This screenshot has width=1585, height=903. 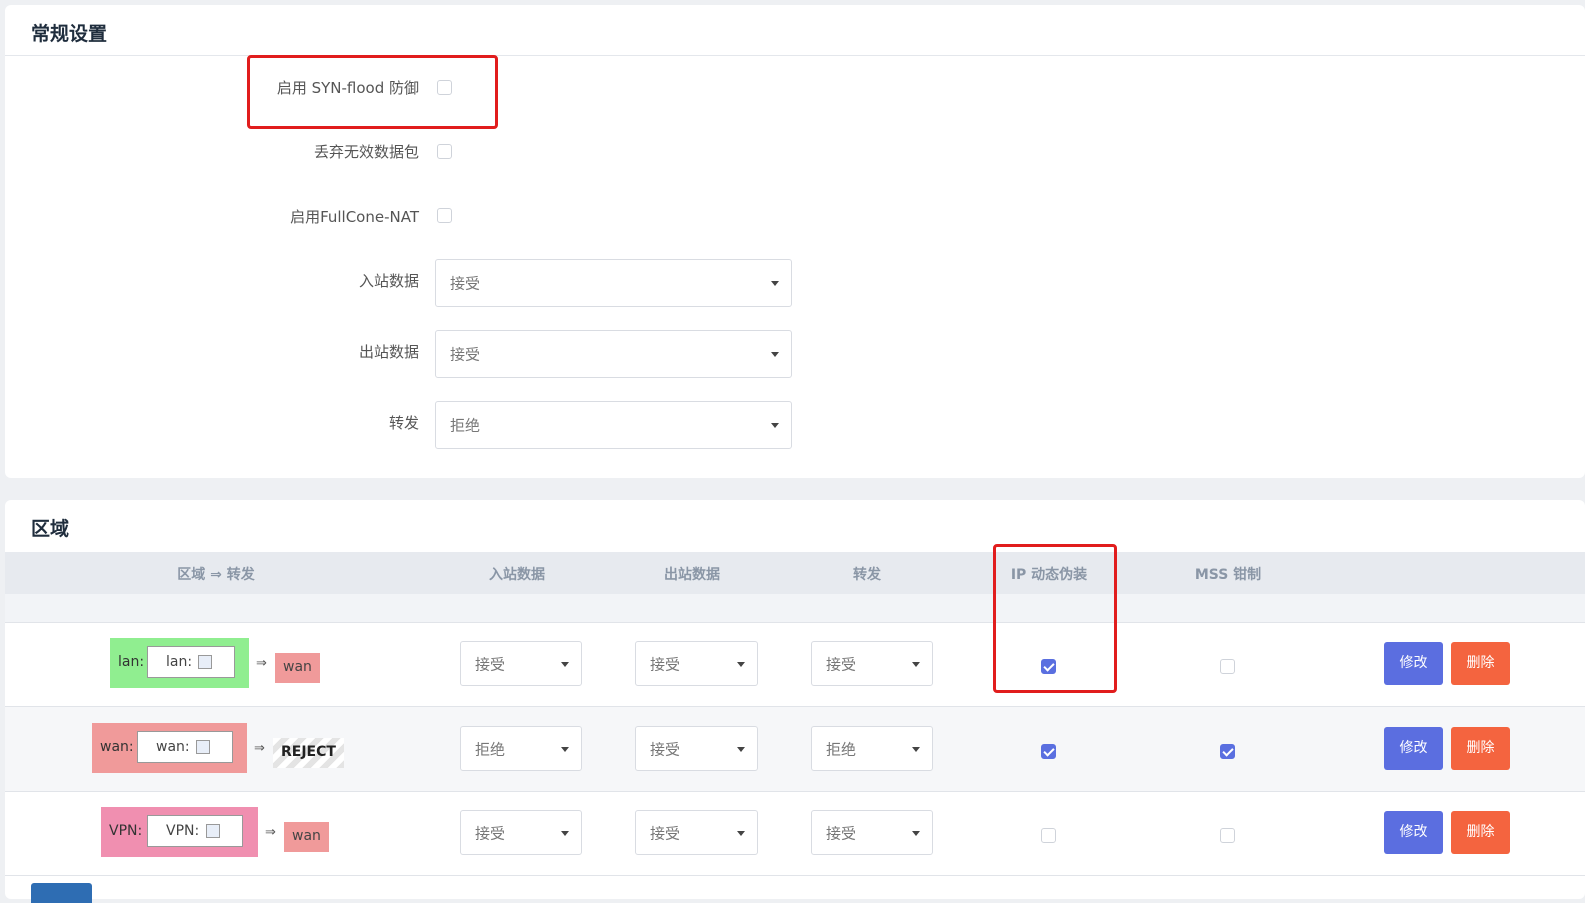 I want to click on zone-name: wan:, so click(x=117, y=747).